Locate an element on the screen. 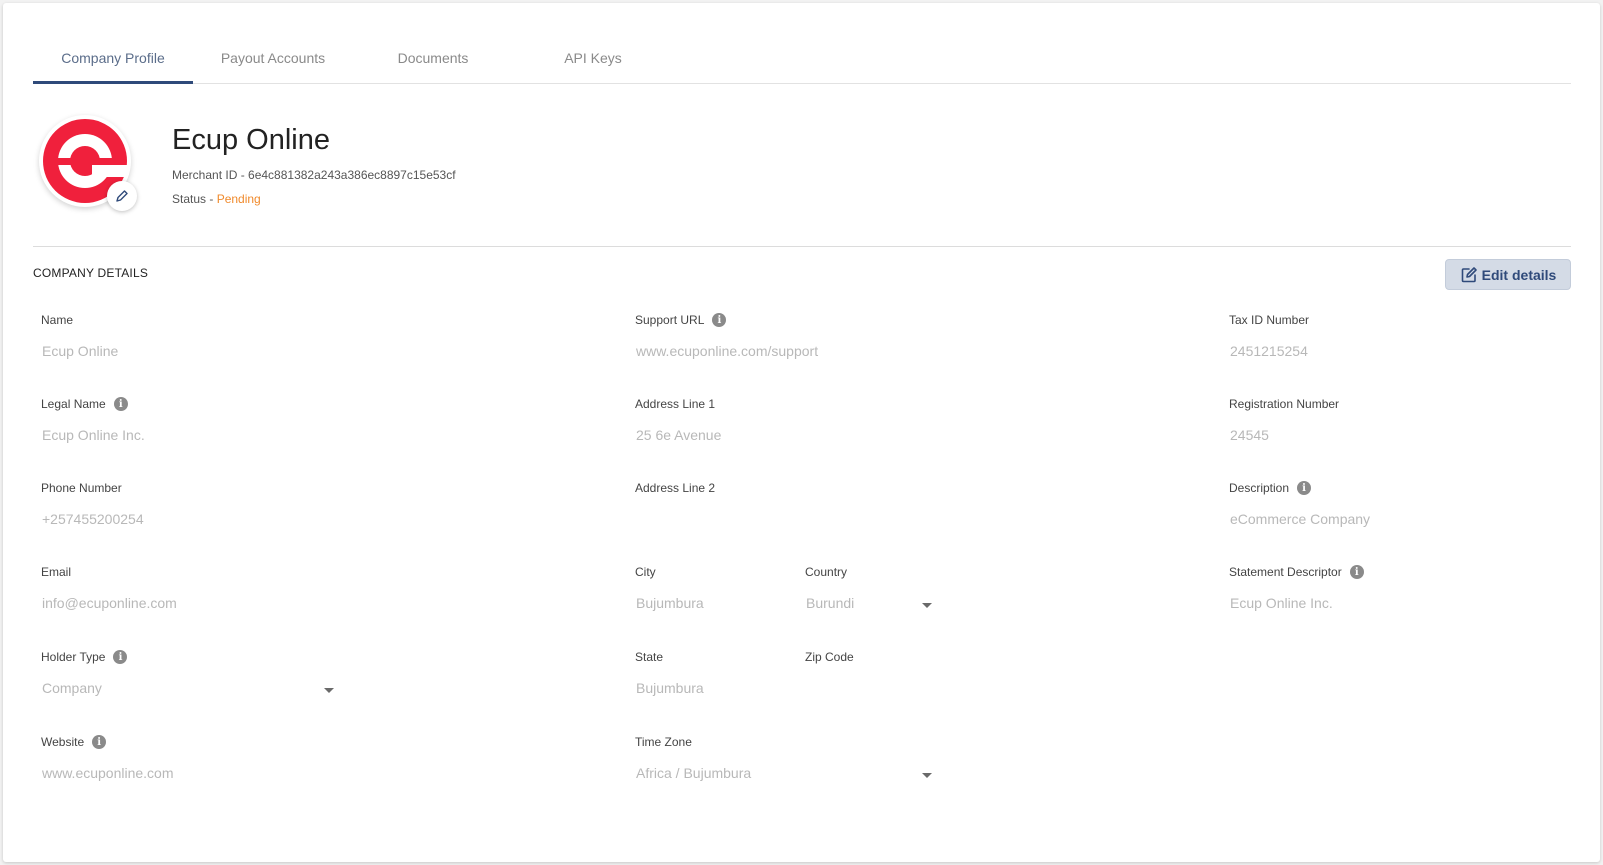  field-support-url: Support URL i www.ecuponline.com/support is located at coordinates (726, 335).